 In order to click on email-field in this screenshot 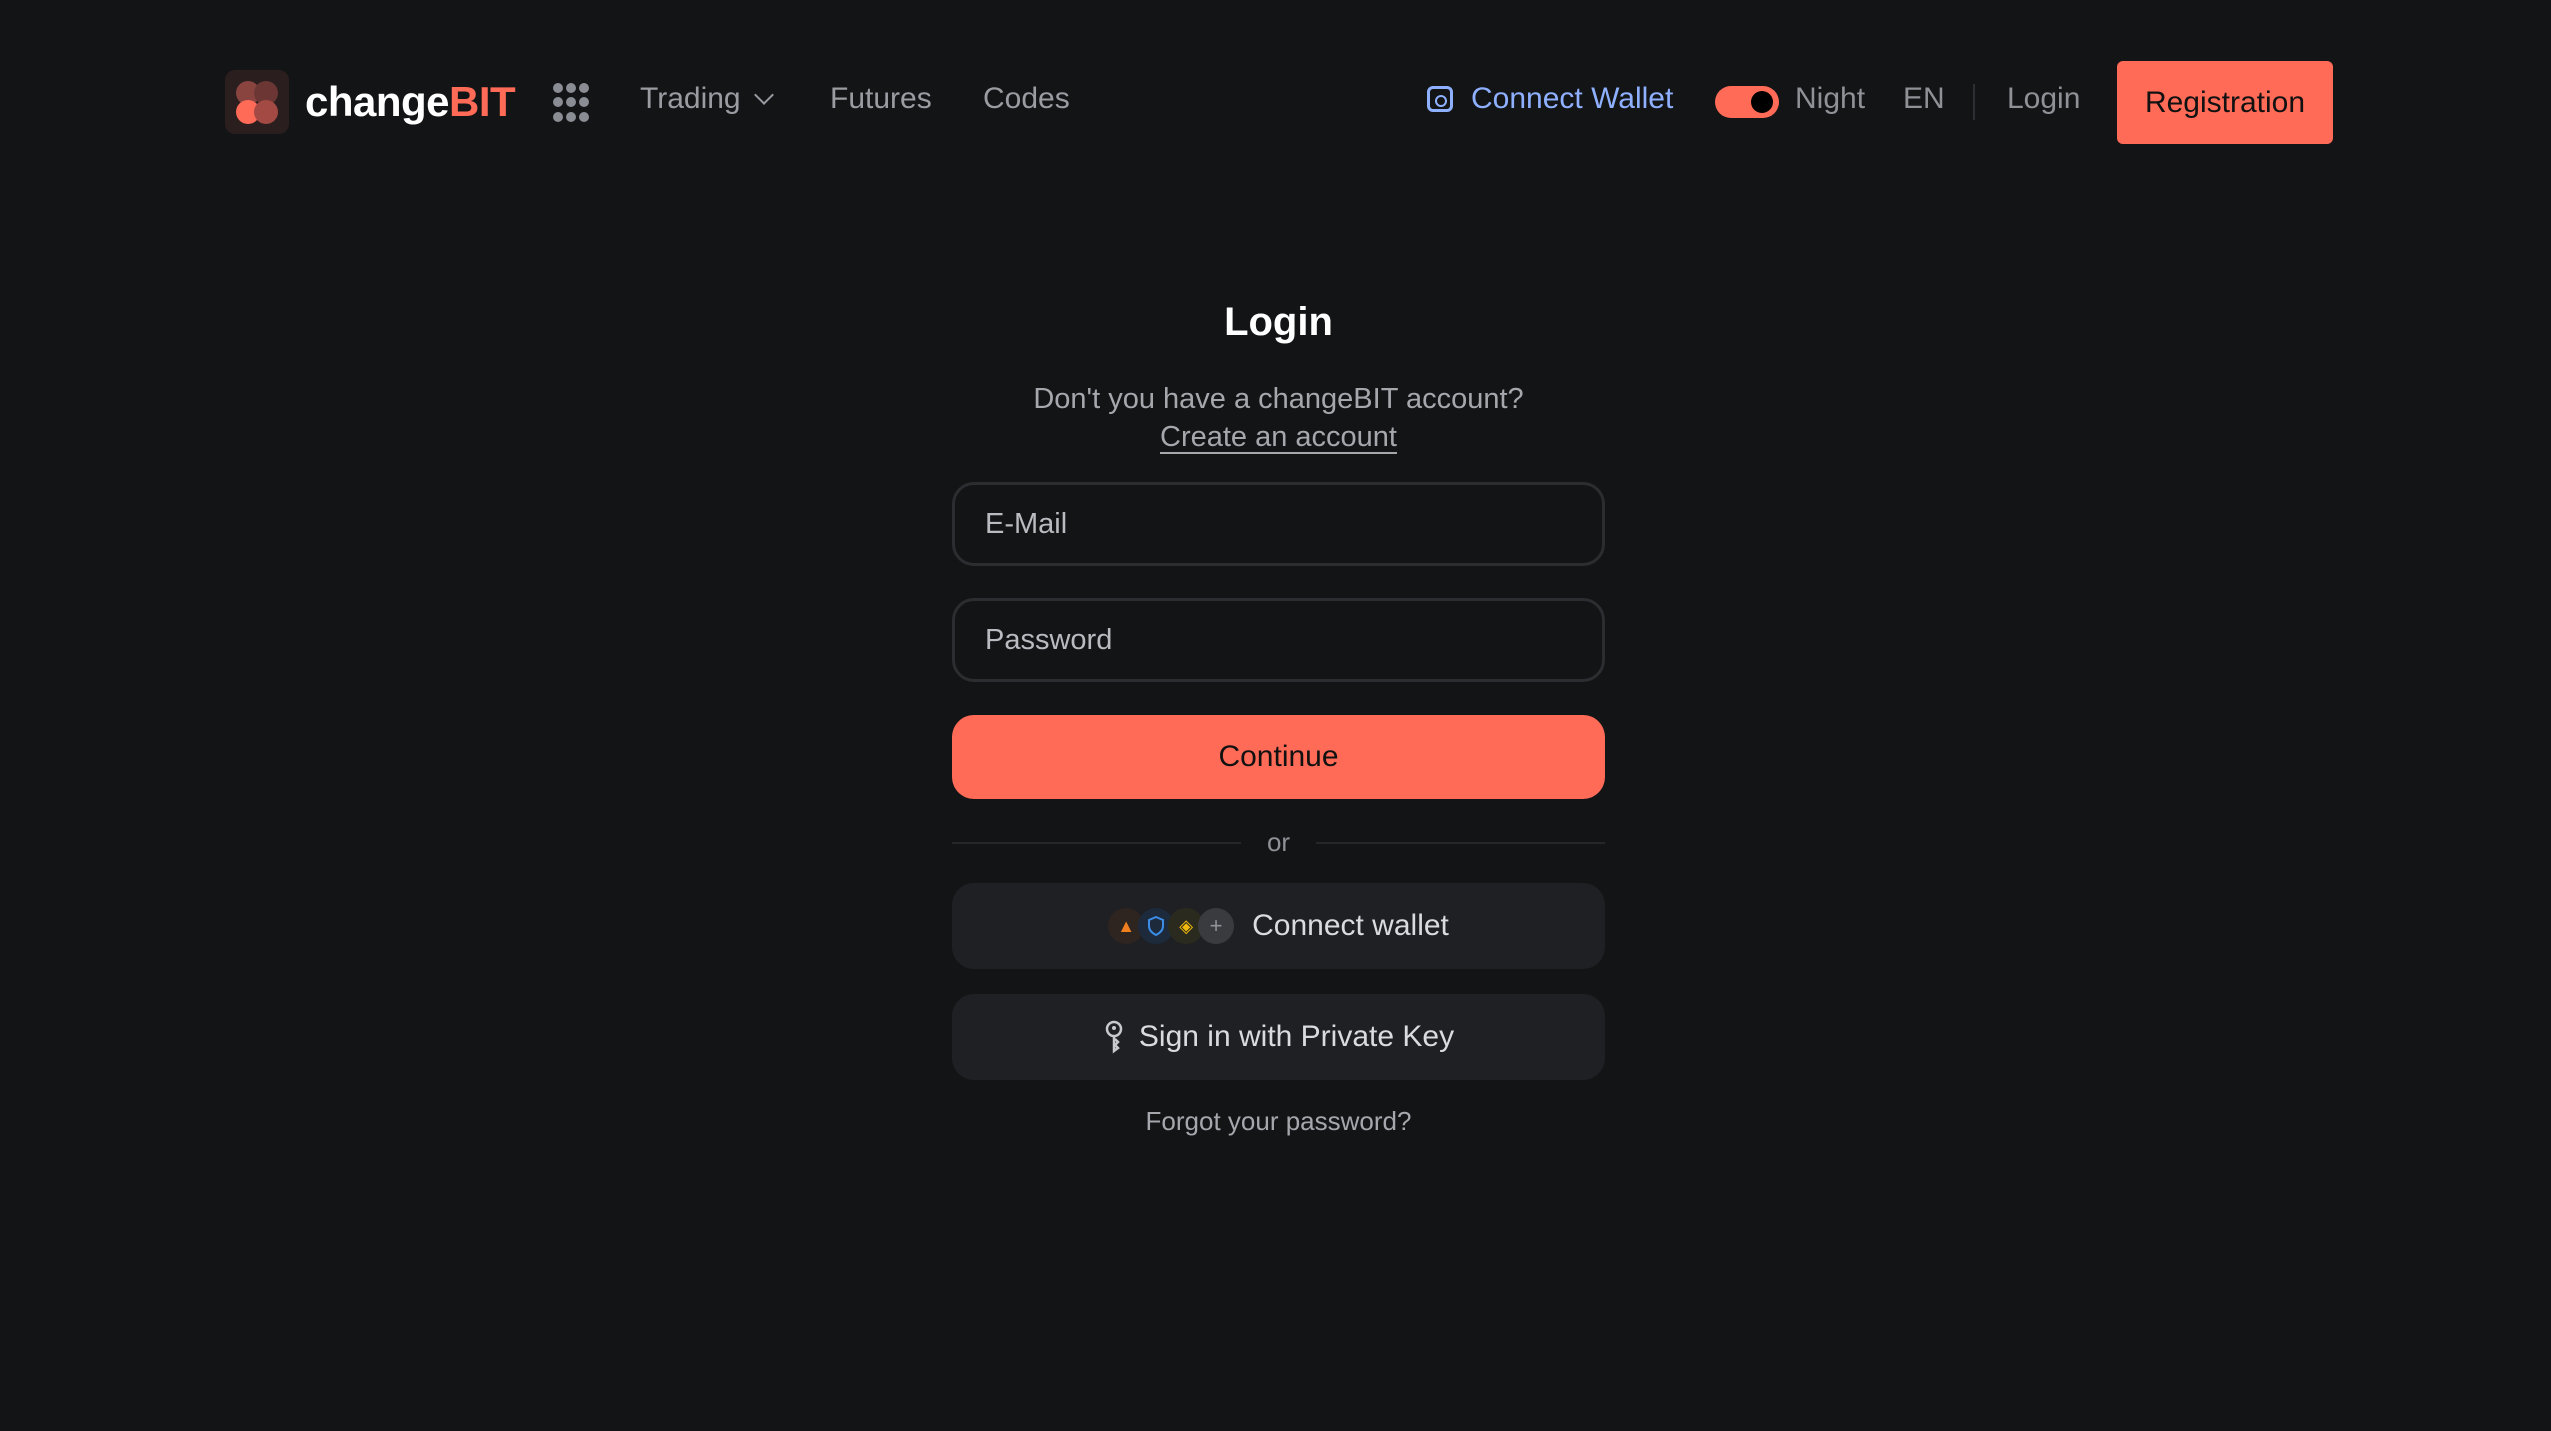, I will do `click(1278, 524)`.